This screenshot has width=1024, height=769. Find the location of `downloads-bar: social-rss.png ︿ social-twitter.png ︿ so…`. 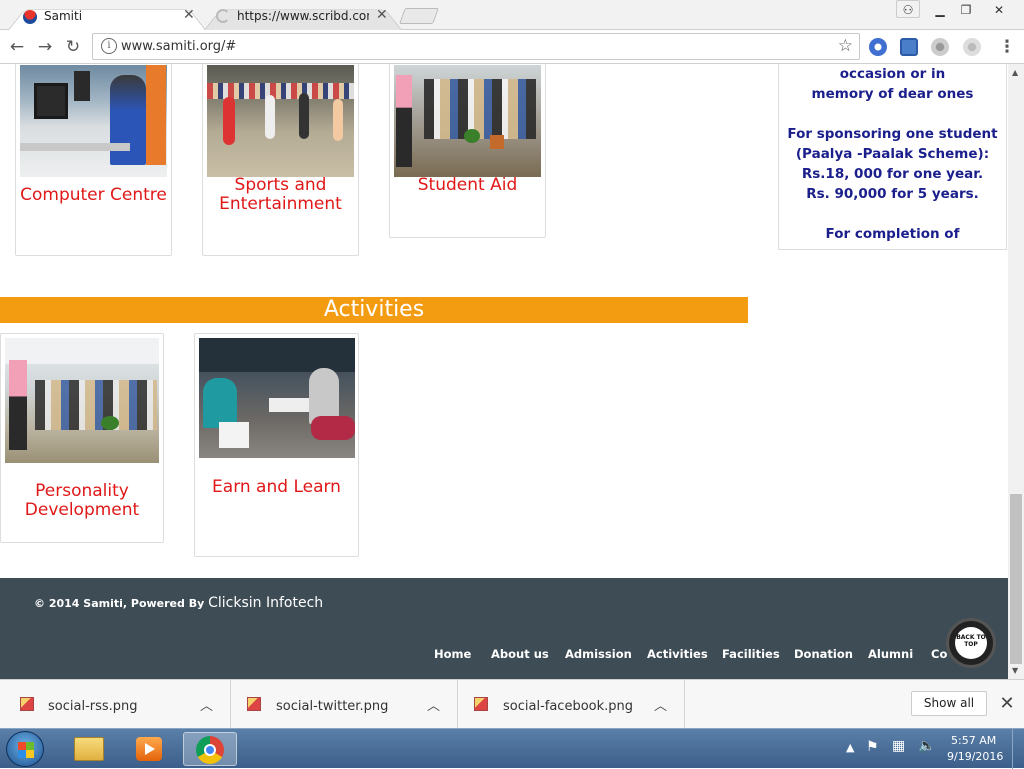

downloads-bar: social-rss.png ︿ social-twitter.png ︿ so… is located at coordinates (512, 704).